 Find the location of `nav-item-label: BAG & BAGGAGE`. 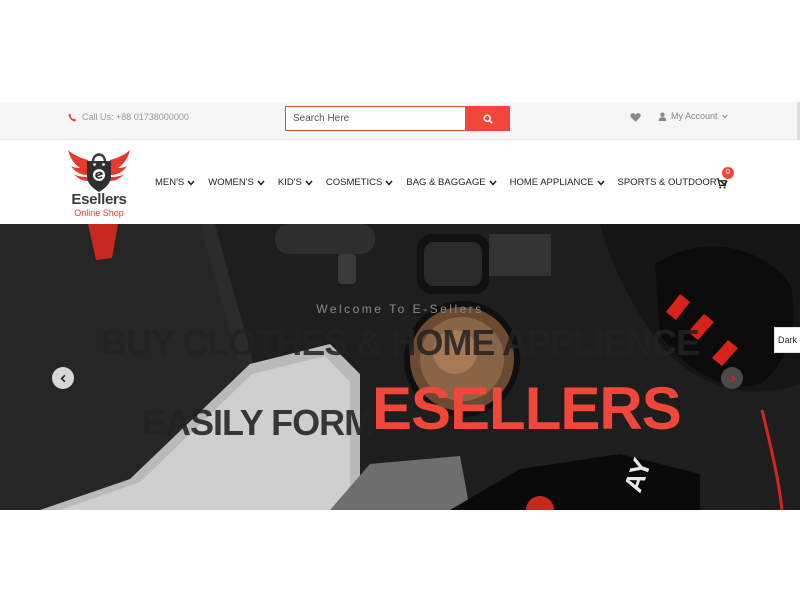

nav-item-label: BAG & BAGGAGE is located at coordinates (446, 182).